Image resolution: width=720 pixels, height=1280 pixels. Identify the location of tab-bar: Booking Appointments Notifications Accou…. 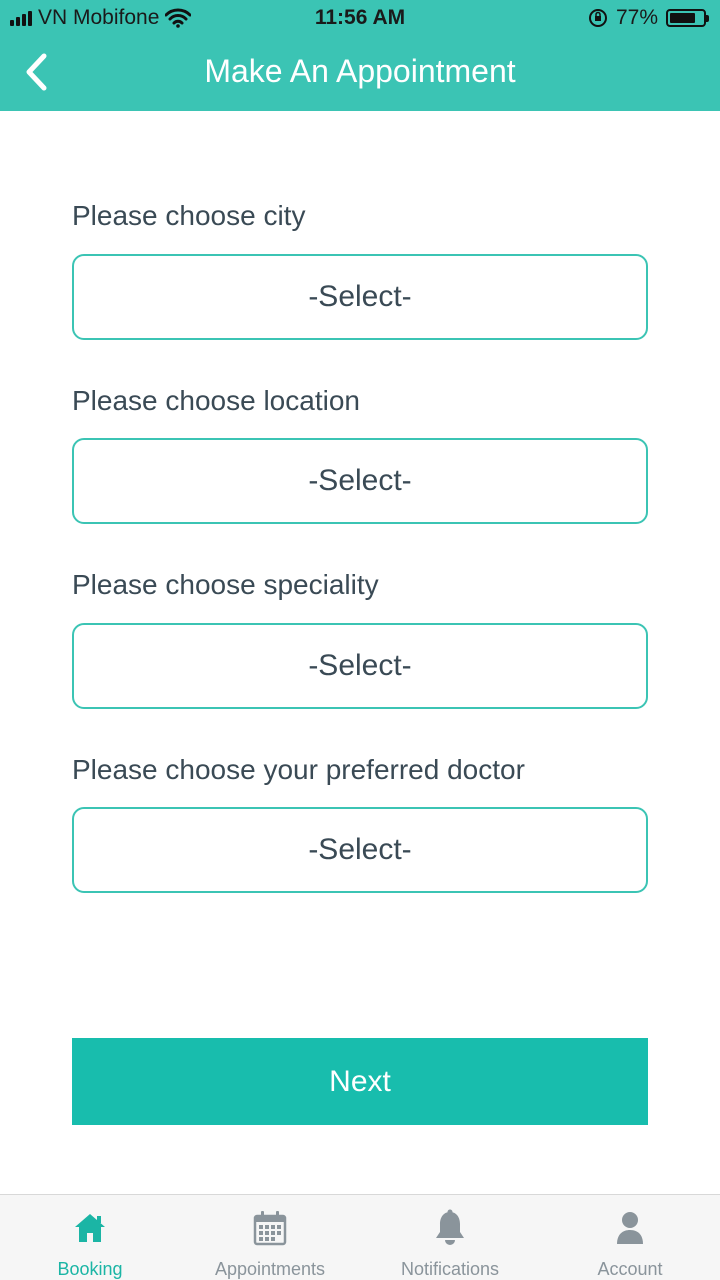
(360, 1237).